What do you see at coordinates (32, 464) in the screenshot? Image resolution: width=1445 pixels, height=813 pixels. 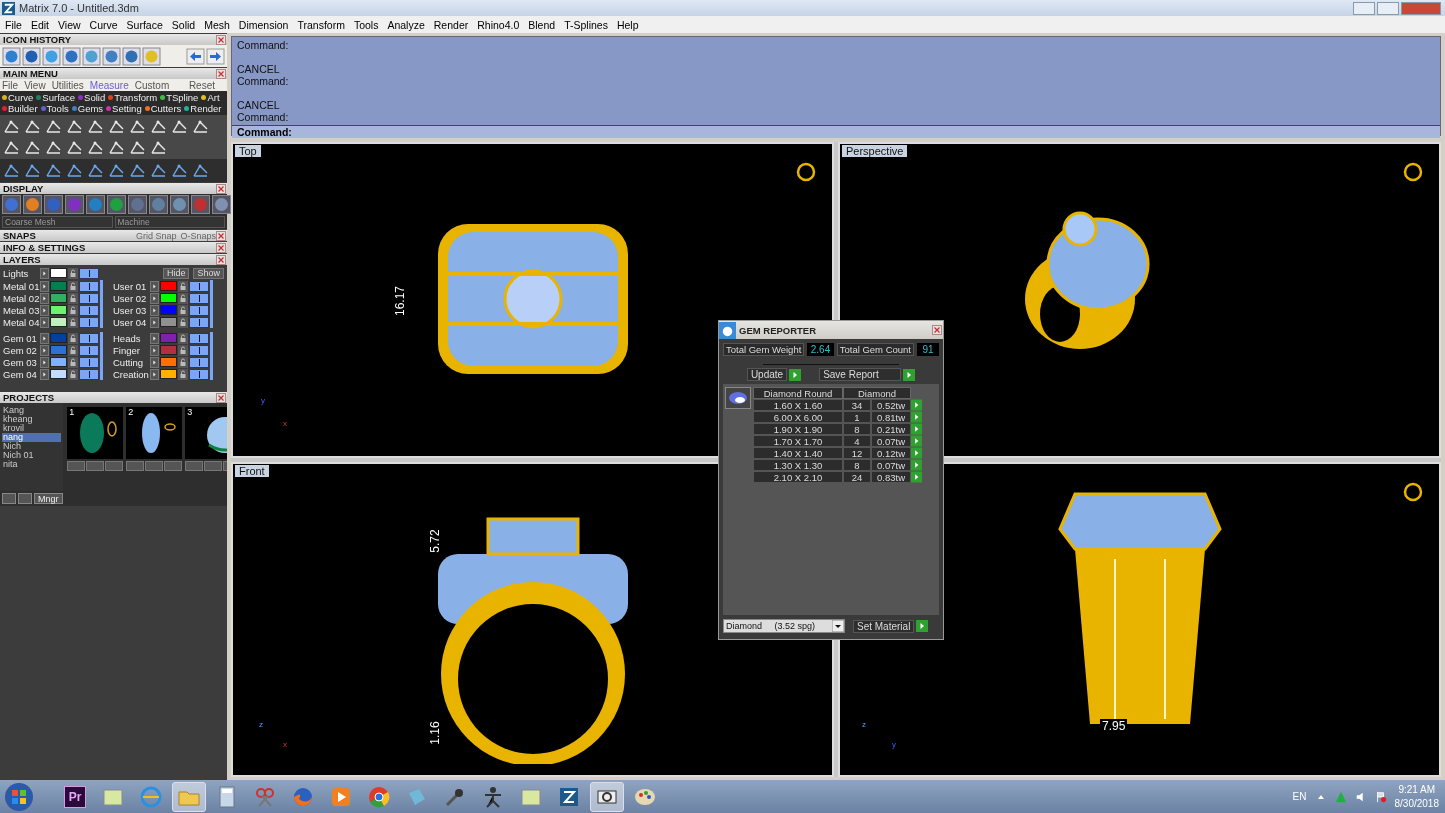 I see `project-item: nita` at bounding box center [32, 464].